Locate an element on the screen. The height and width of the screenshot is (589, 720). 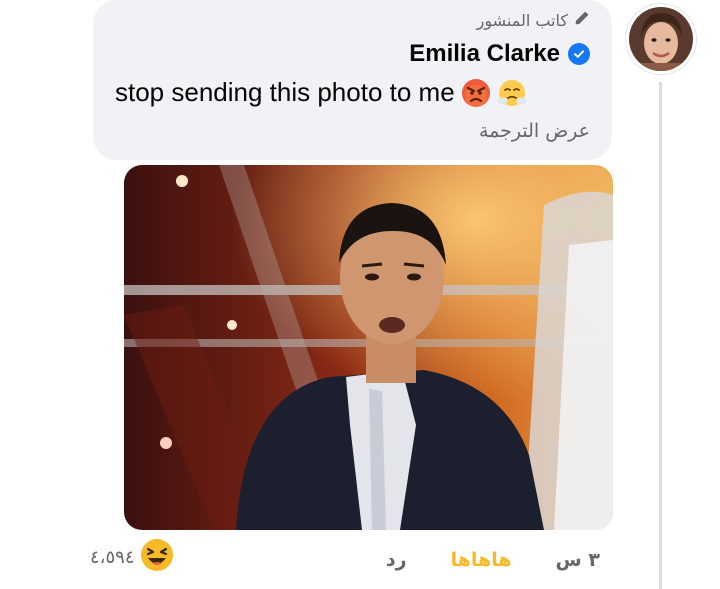
author-row: Emilia Clarke is located at coordinates (499, 54).